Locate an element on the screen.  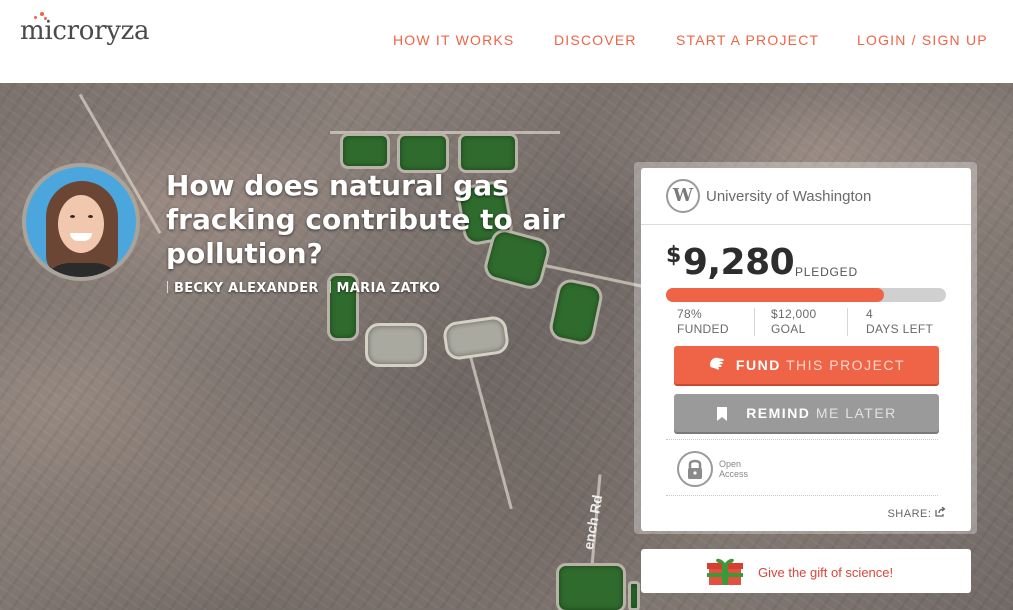
funding-progress-bar is located at coordinates (806, 295).